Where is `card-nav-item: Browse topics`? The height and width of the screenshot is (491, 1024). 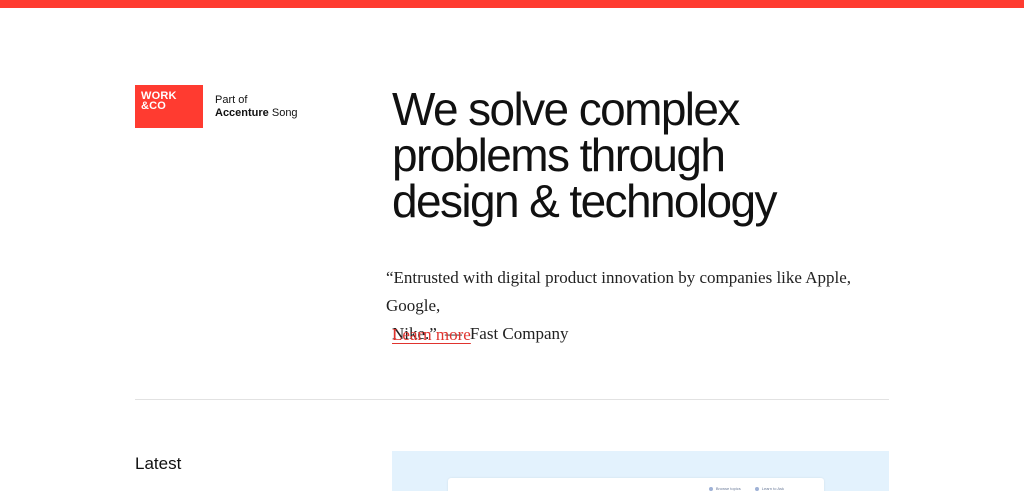 card-nav-item: Browse topics is located at coordinates (724, 488).